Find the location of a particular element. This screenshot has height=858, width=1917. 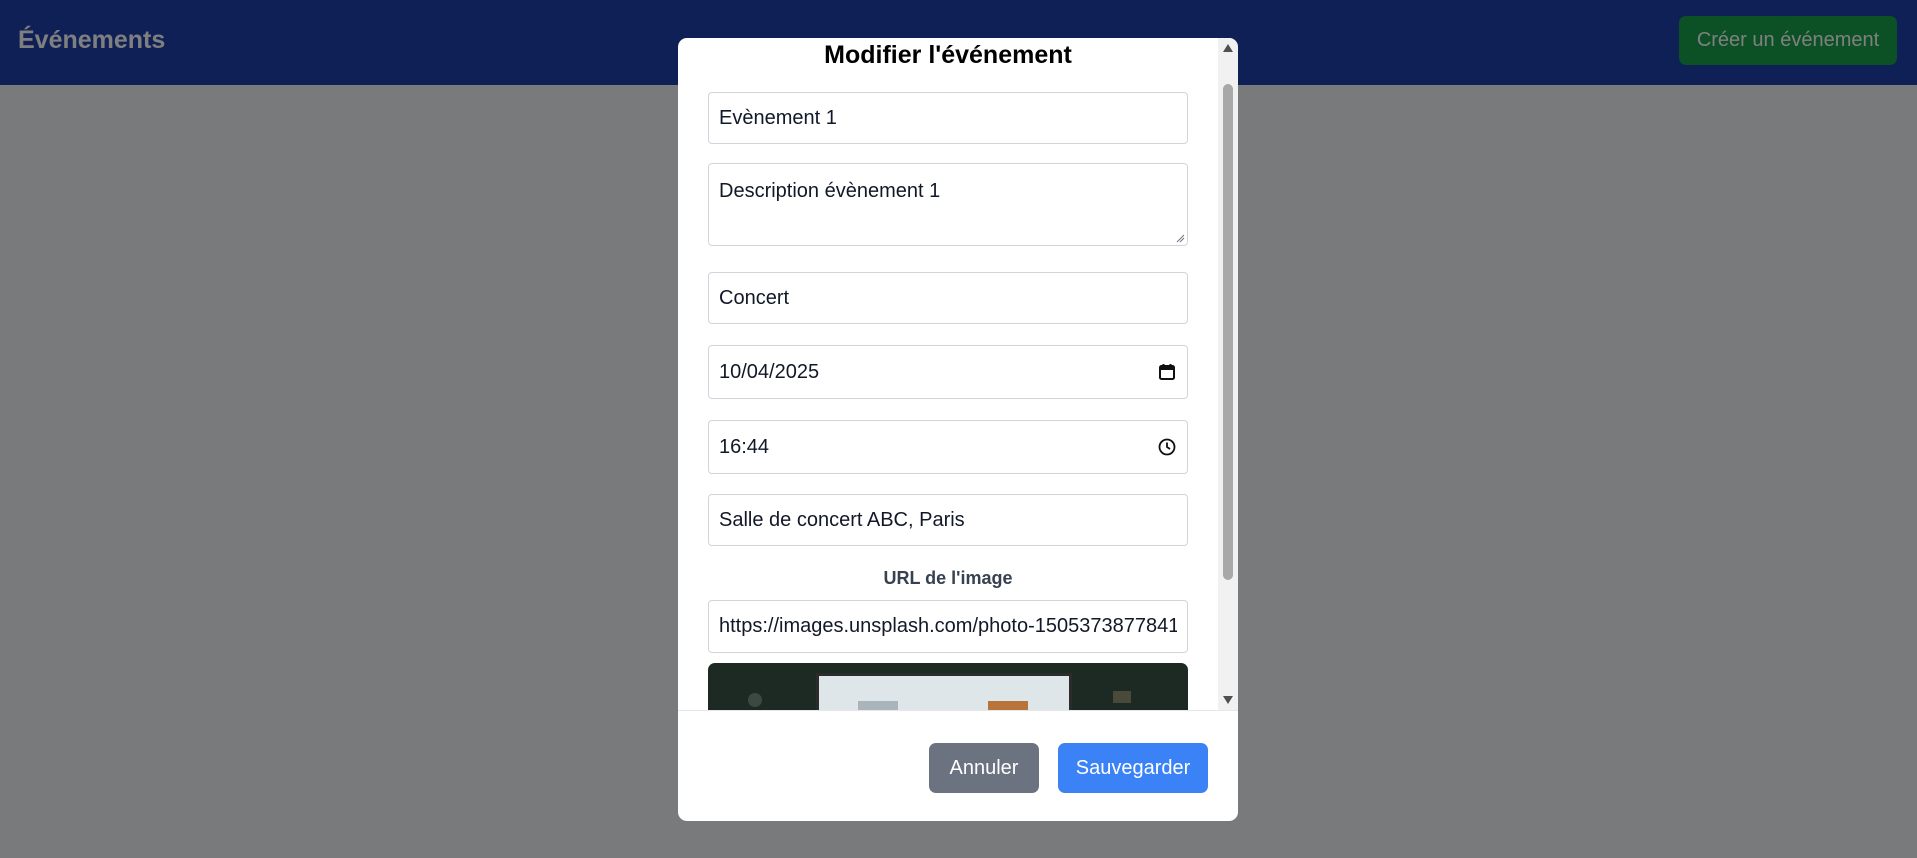

modal-scrollbar is located at coordinates (1228, 374).